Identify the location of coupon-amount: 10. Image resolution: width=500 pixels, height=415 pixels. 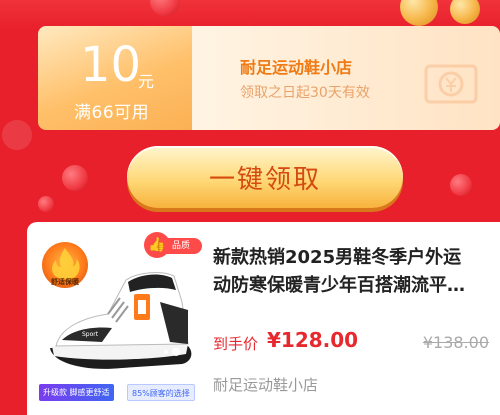
(111, 65).